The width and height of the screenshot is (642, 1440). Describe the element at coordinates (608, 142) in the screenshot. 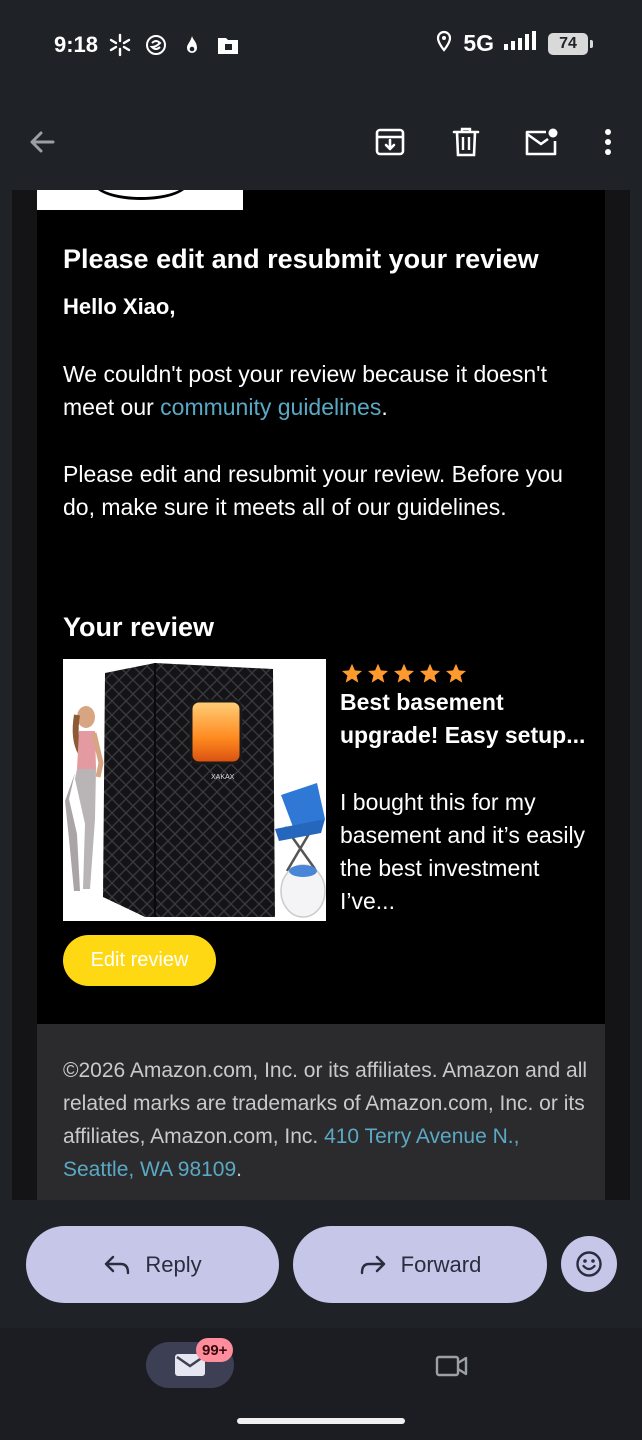

I see `more-options-icon` at that location.